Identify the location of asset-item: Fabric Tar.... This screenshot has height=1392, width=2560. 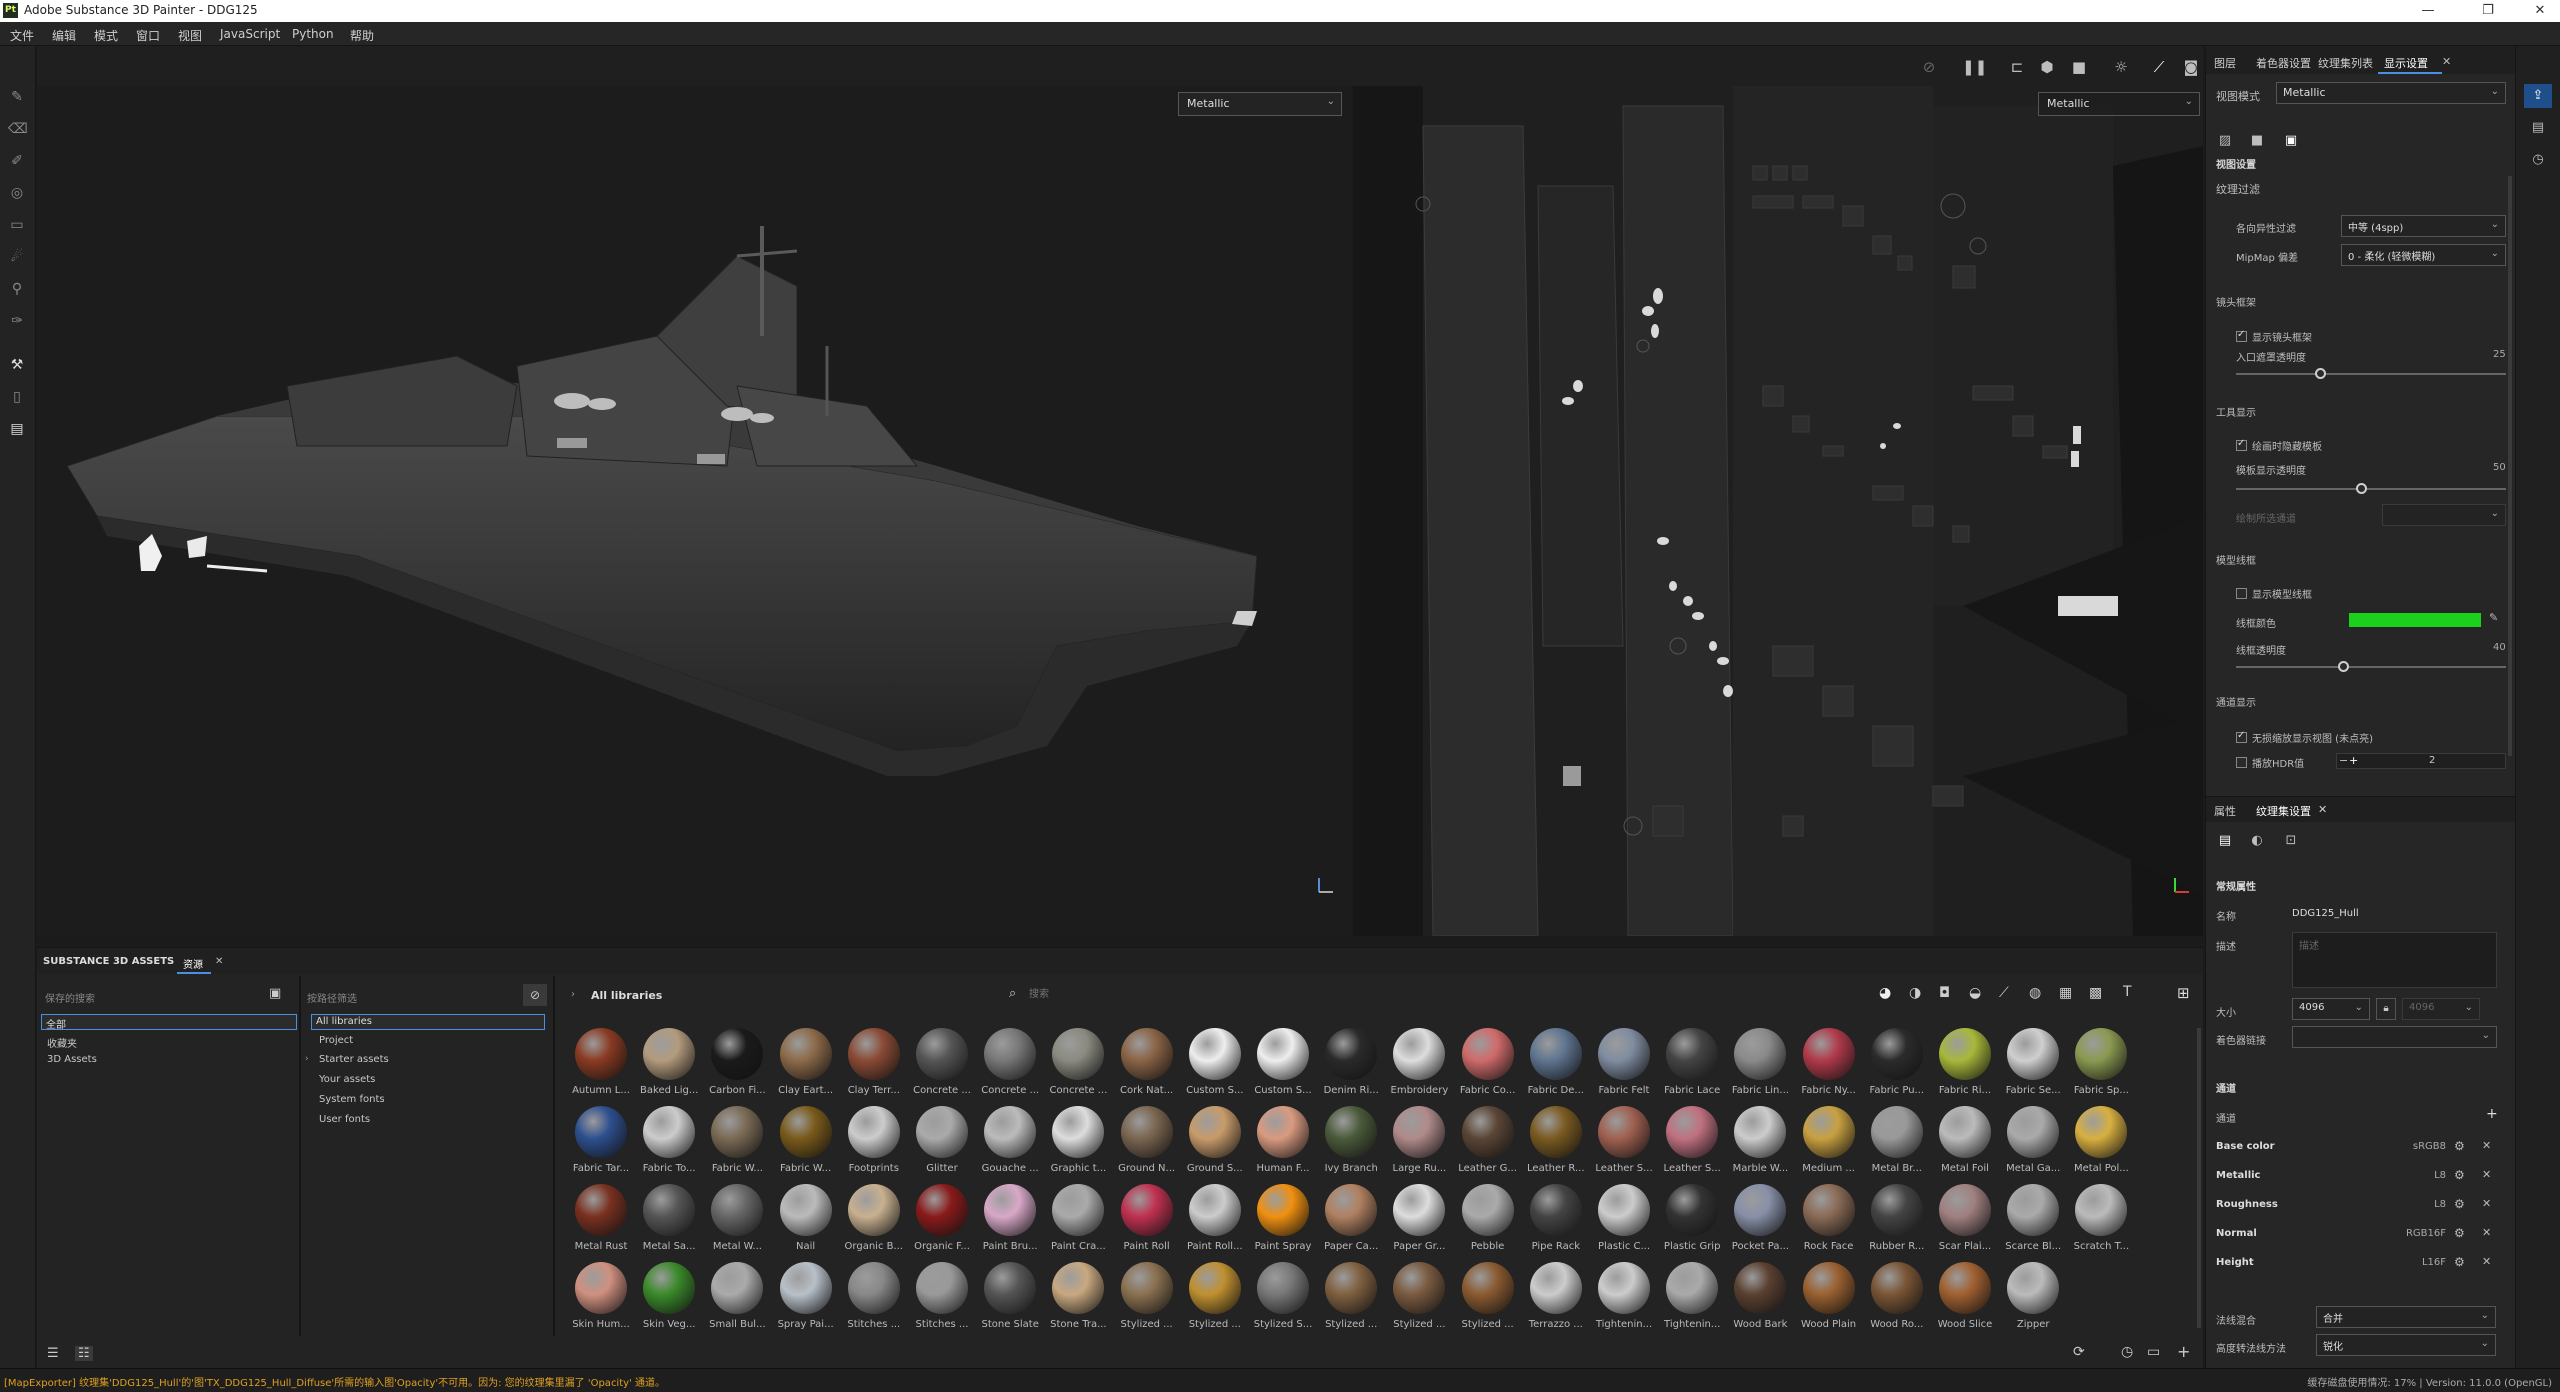
(601, 1145).